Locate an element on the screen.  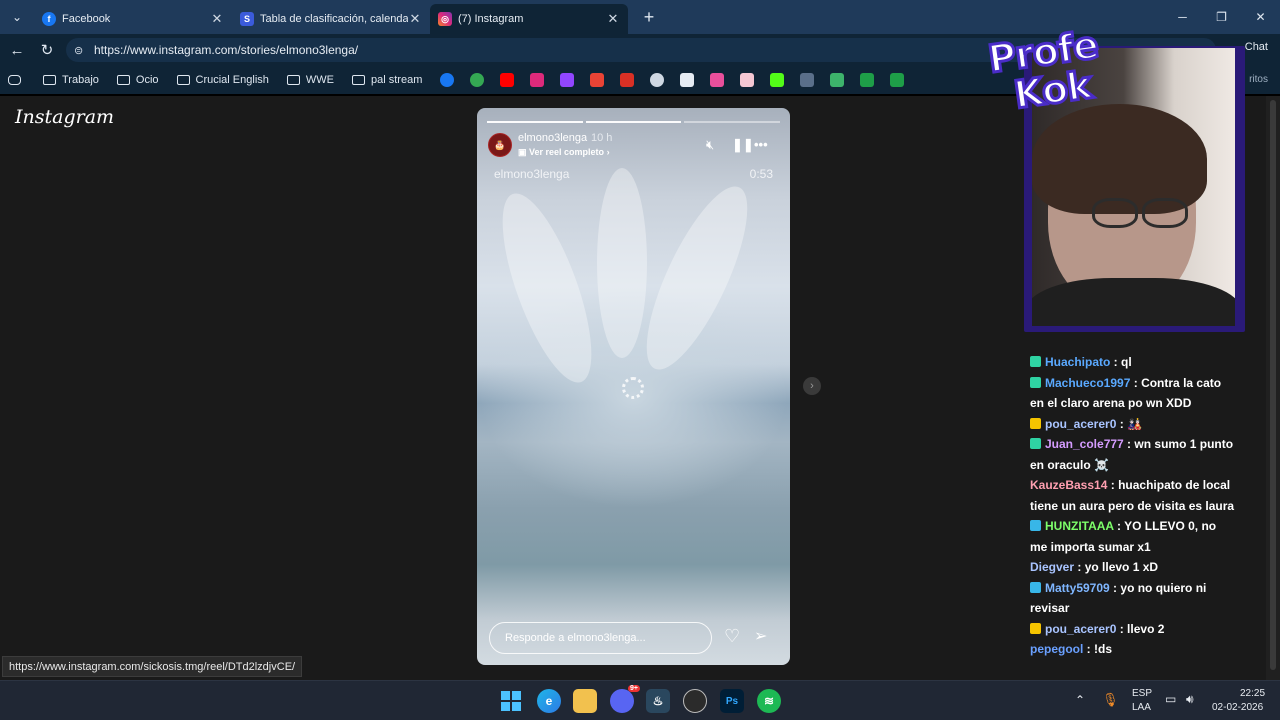
steam-icon: ♨ is located at coordinates (658, 701).